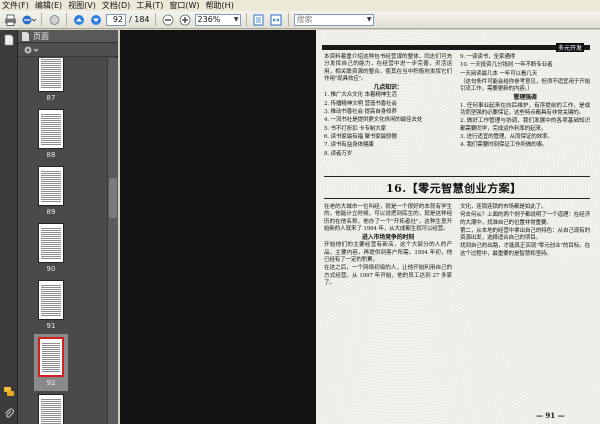 The height and width of the screenshot is (424, 600). I want to click on text-paragraph: 几点知识：, so click(388, 88).